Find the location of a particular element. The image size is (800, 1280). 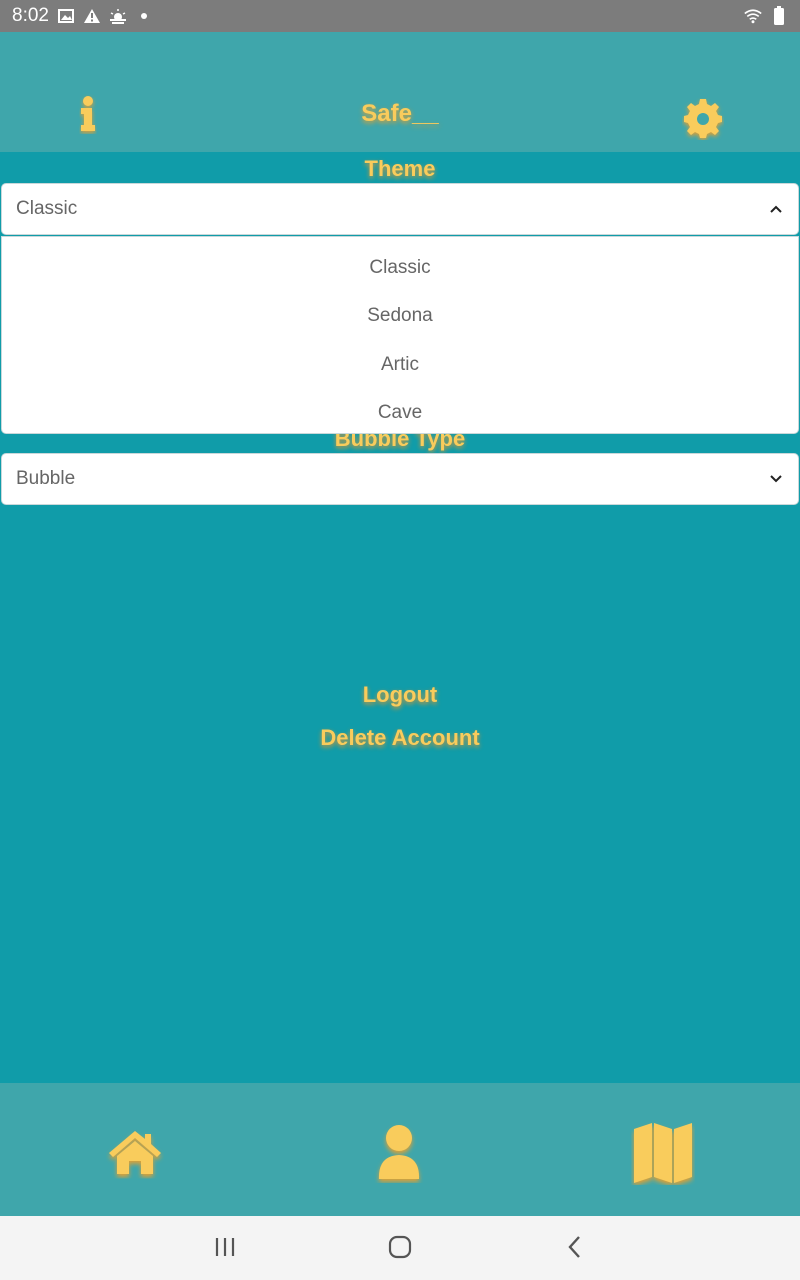

map-icon is located at coordinates (663, 1155).